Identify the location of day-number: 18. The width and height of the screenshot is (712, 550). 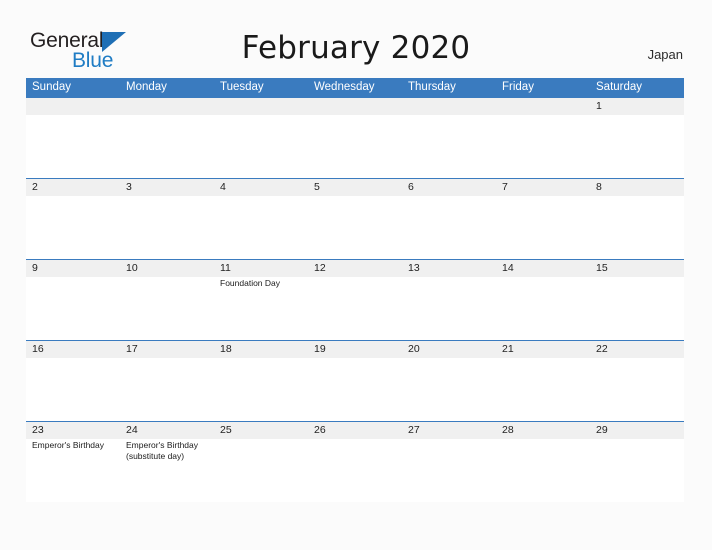
(261, 349).